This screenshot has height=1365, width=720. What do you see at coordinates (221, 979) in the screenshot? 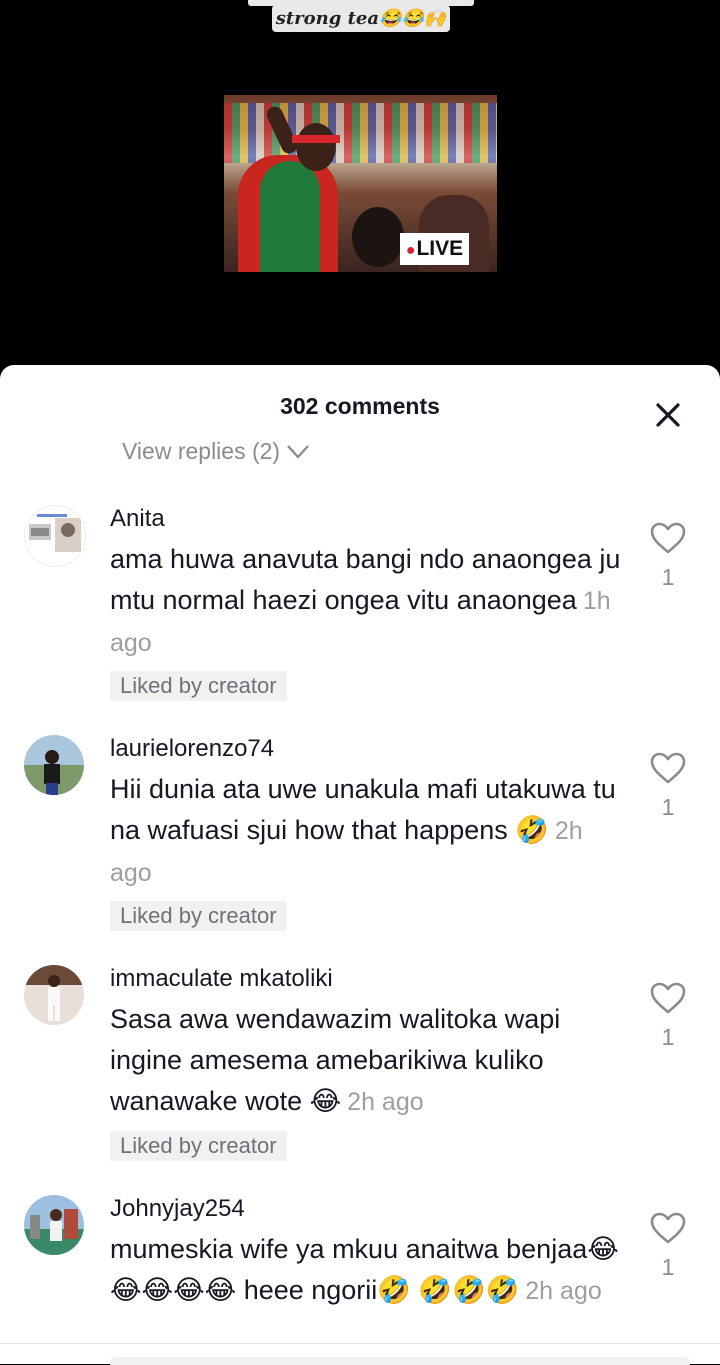
I see `comment-username: immaculate mkatoliki` at bounding box center [221, 979].